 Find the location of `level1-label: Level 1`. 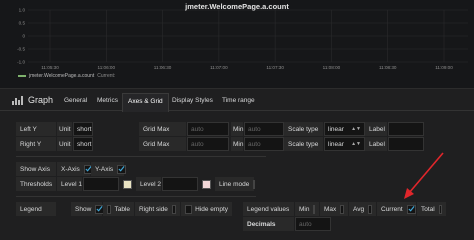

level1-label: Level 1 is located at coordinates (70, 184).